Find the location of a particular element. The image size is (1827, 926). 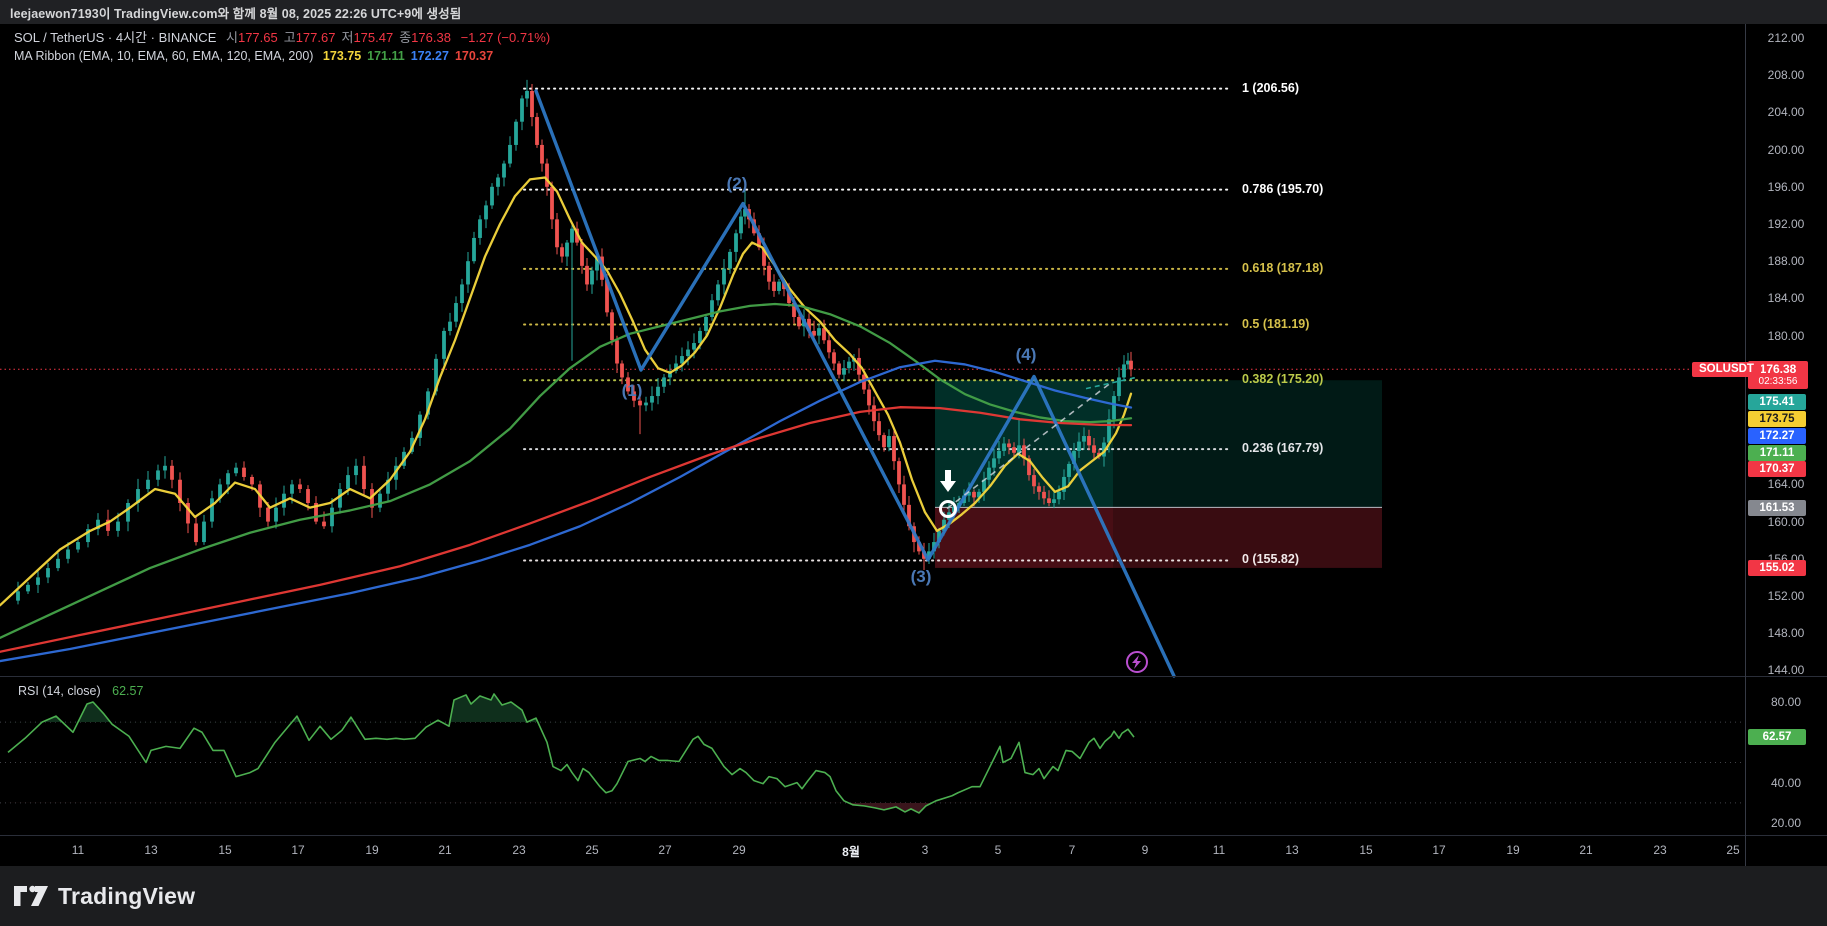

time-axis-tick: 29 is located at coordinates (739, 850).